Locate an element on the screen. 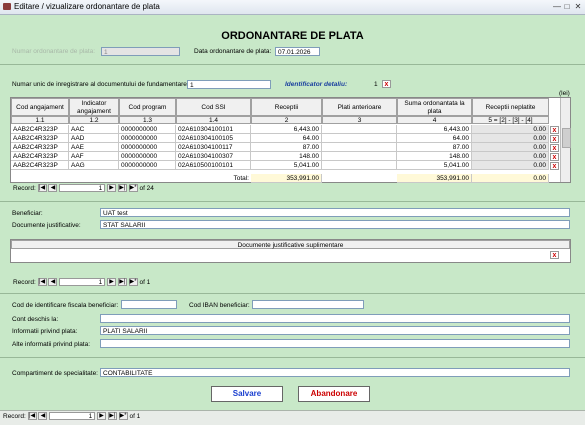 This screenshot has height=425, width=585. data-field: 07.01.2026 is located at coordinates (297, 51).